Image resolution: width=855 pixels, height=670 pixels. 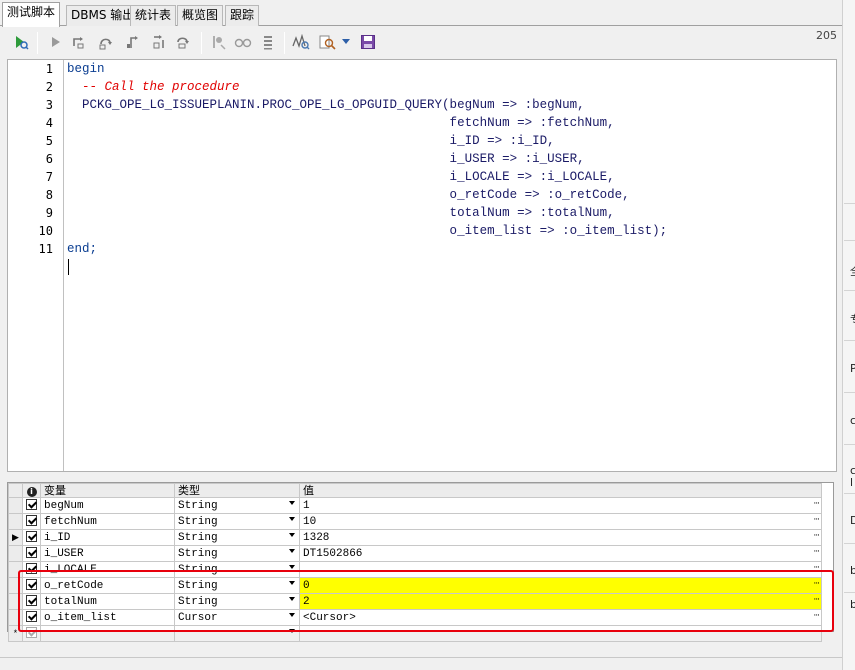 I want to click on step-over-icon, so click(x=106, y=42).